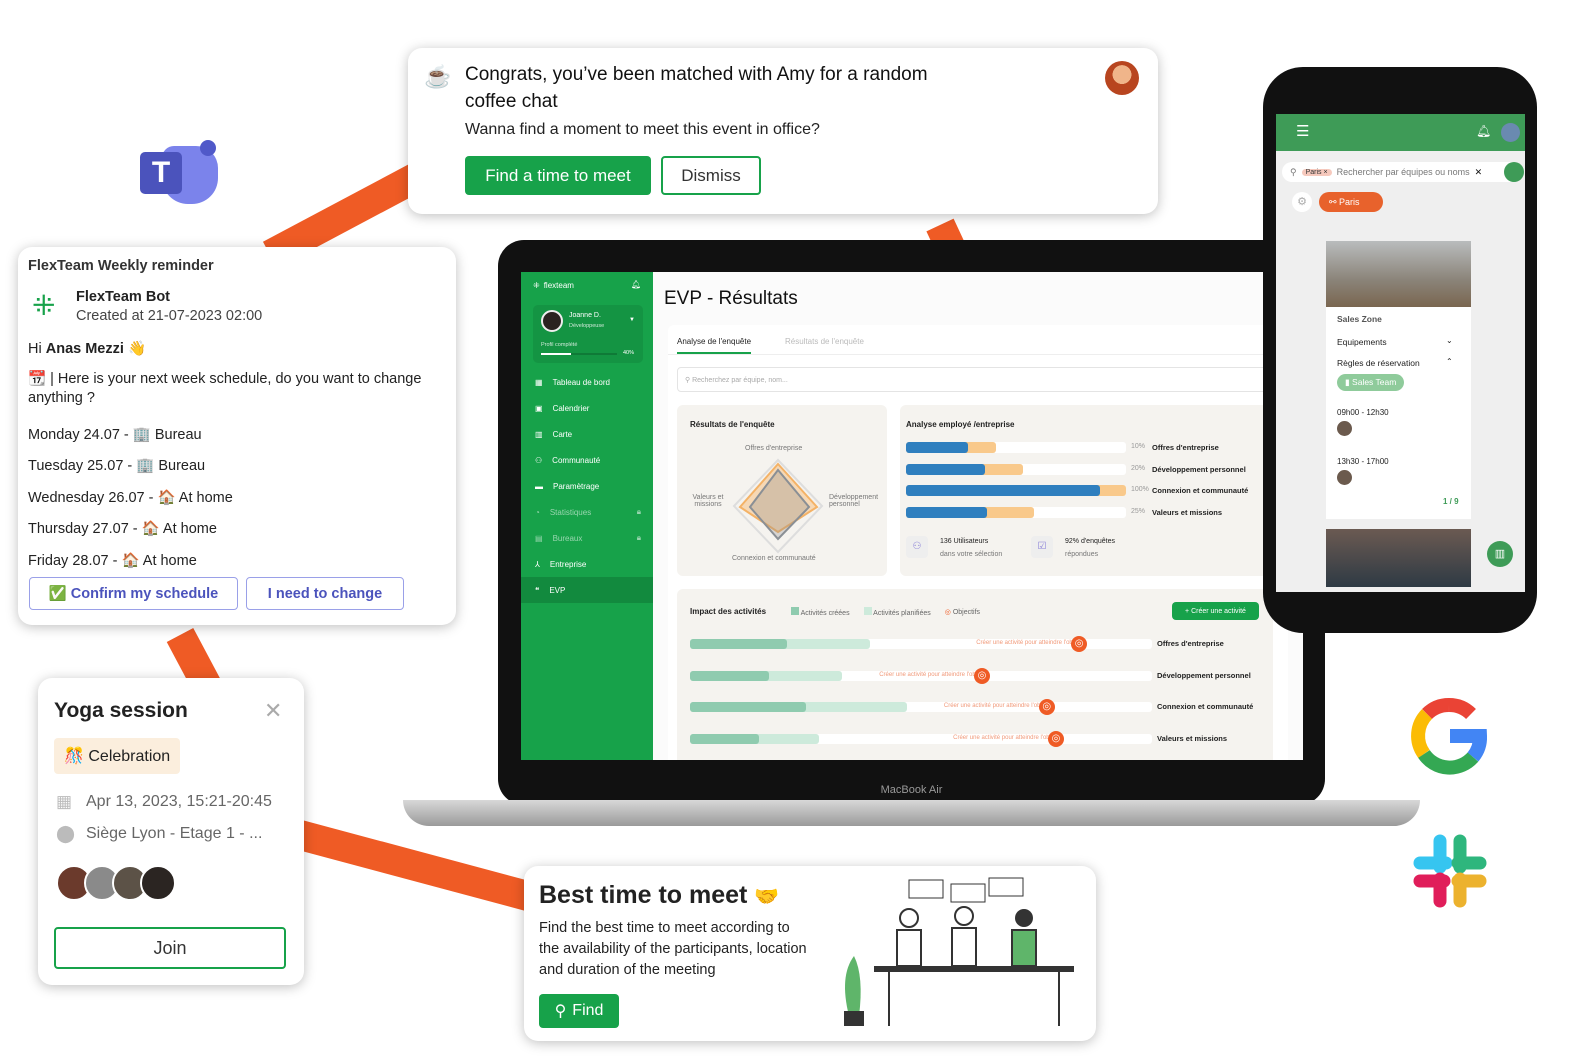 The height and width of the screenshot is (1059, 1574). What do you see at coordinates (44, 305) in the screenshot?
I see `flexteam-bot-logo: ⁜` at bounding box center [44, 305].